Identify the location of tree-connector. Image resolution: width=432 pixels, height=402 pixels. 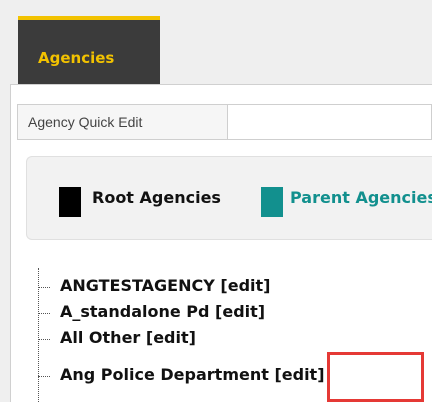
(38, 335).